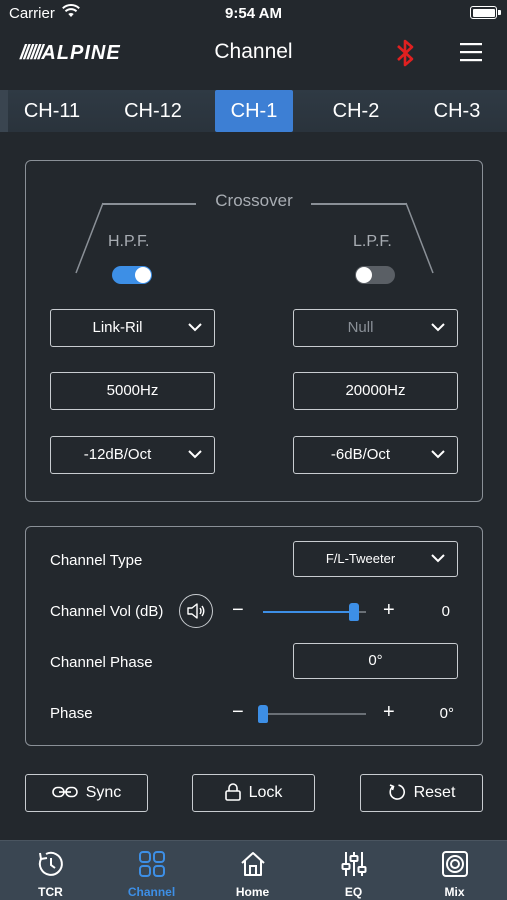  I want to click on status-bar: Carrier 9:54 AM, so click(253, 14).